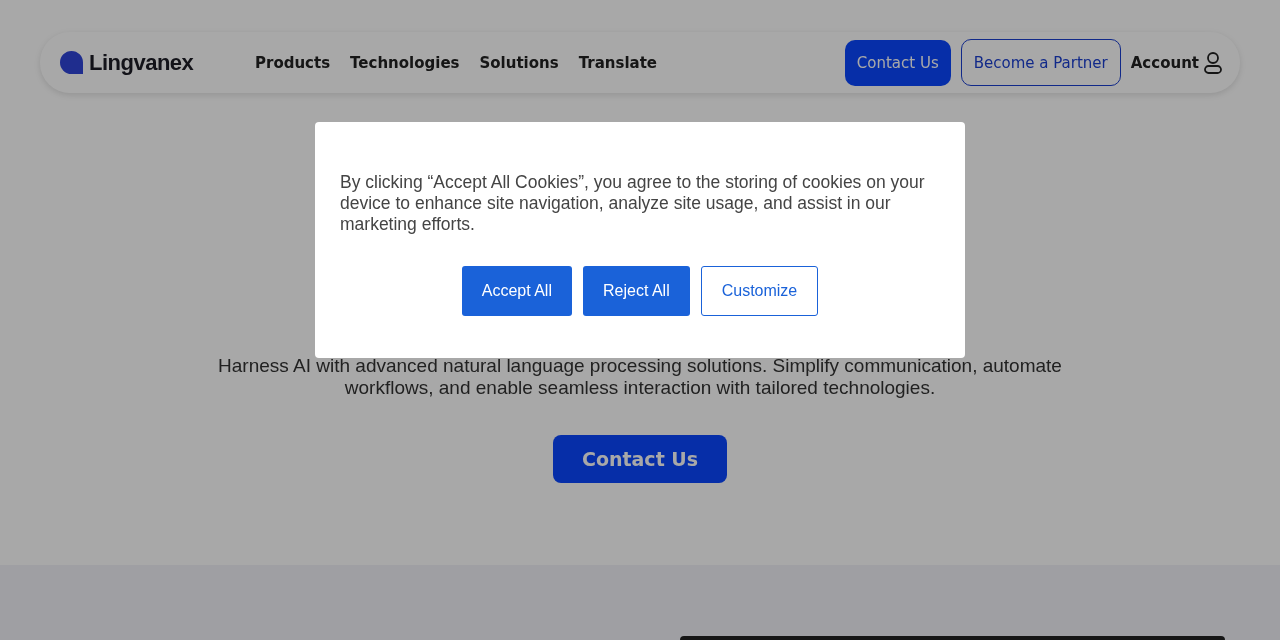 The image size is (1280, 640). Describe the element at coordinates (141, 62) in the screenshot. I see `logo-text: Lingvanex` at that location.